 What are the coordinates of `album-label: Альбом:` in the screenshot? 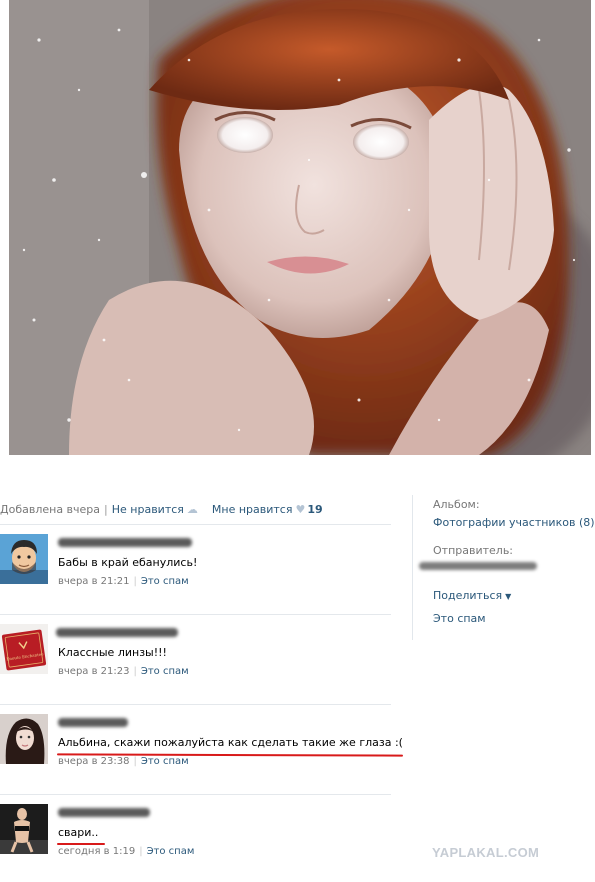 It's located at (456, 504).